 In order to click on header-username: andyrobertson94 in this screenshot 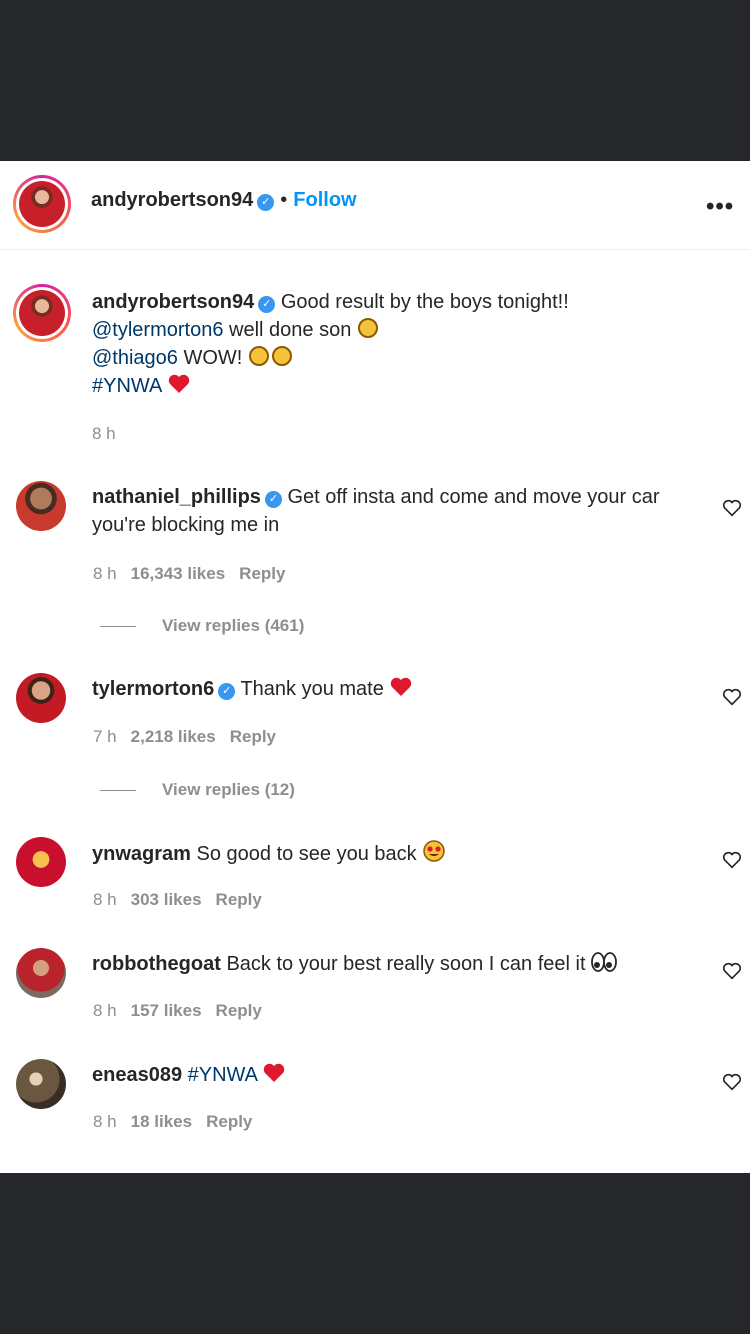, I will do `click(172, 200)`.